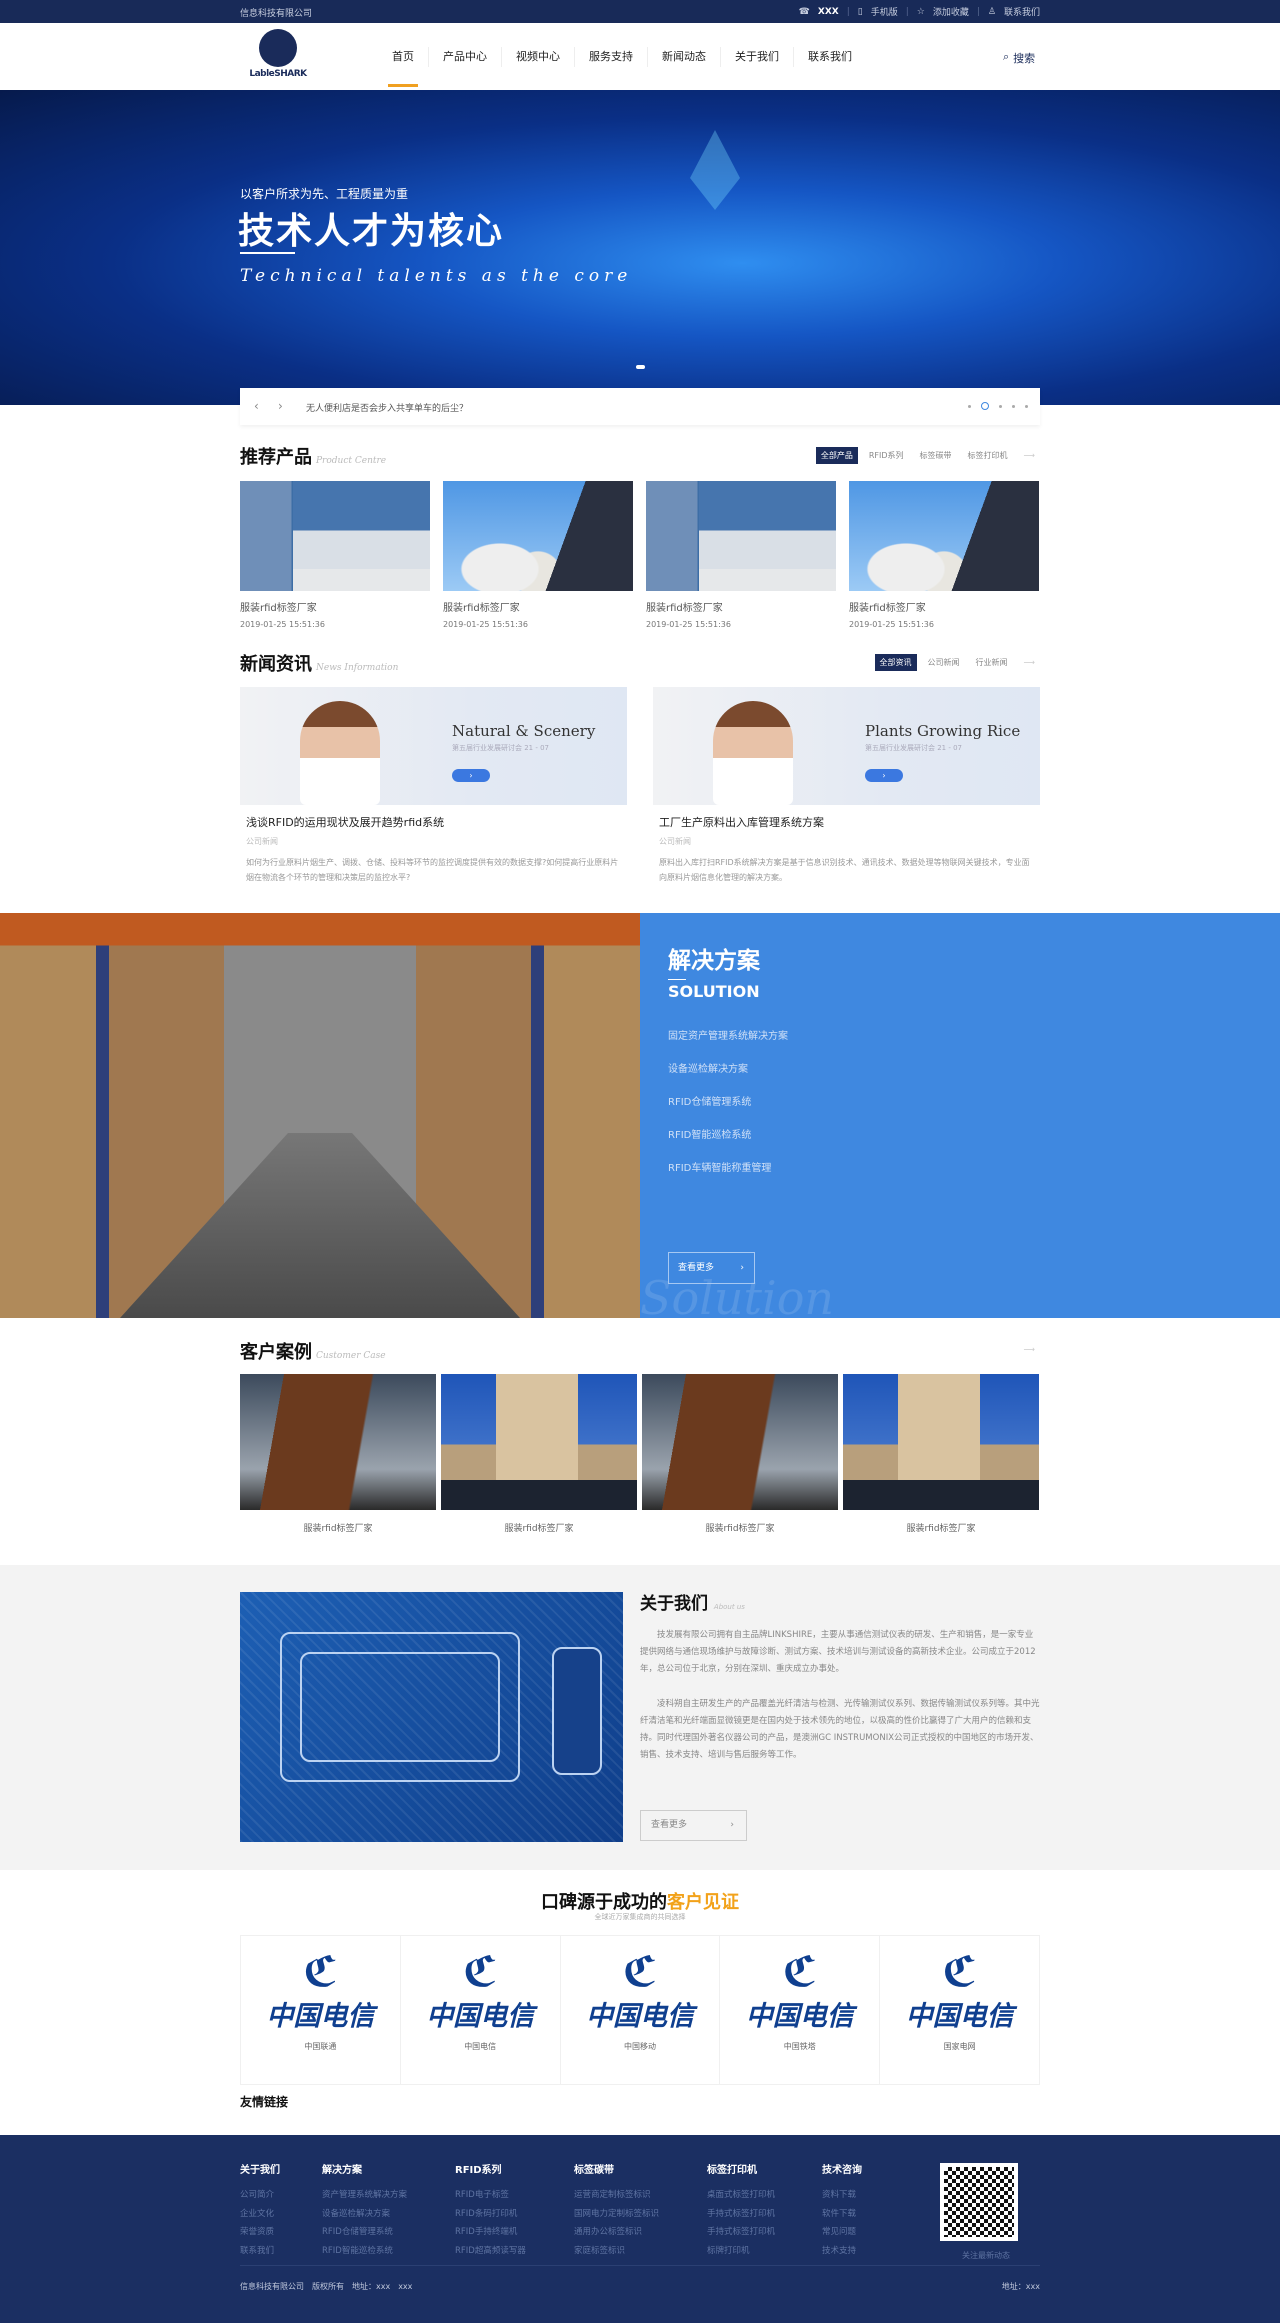 Image resolution: width=1280 pixels, height=2323 pixels. I want to click on footer-link: 桌面式标签打印机, so click(741, 2195).